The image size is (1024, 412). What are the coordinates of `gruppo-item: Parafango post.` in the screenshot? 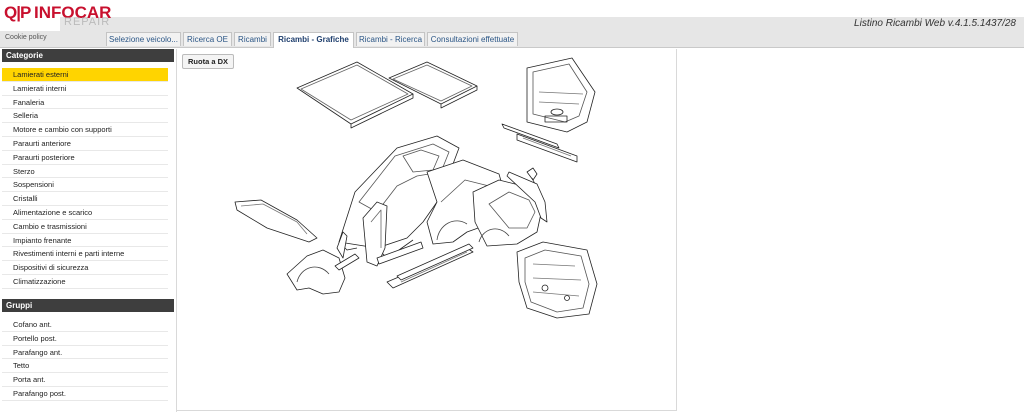 It's located at (85, 393).